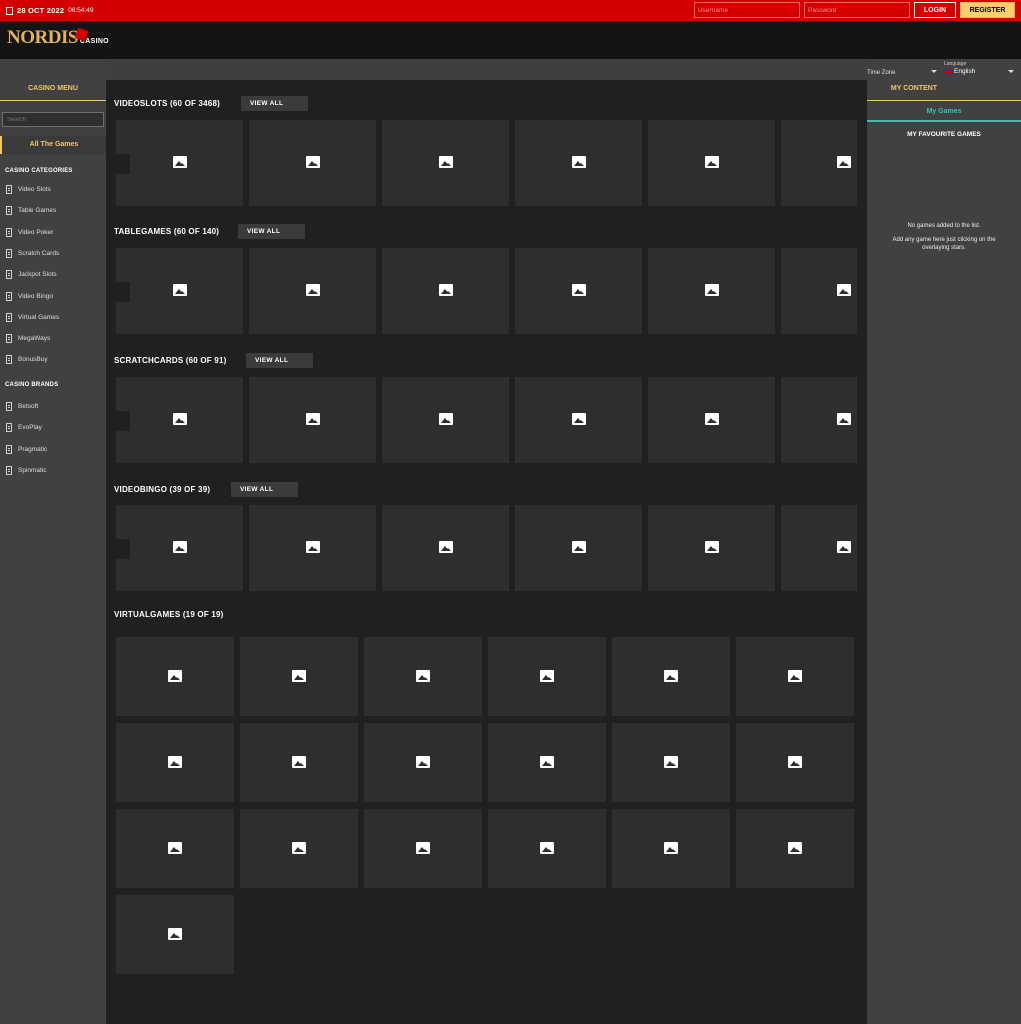  I want to click on all-games-link: All The Games, so click(53, 145).